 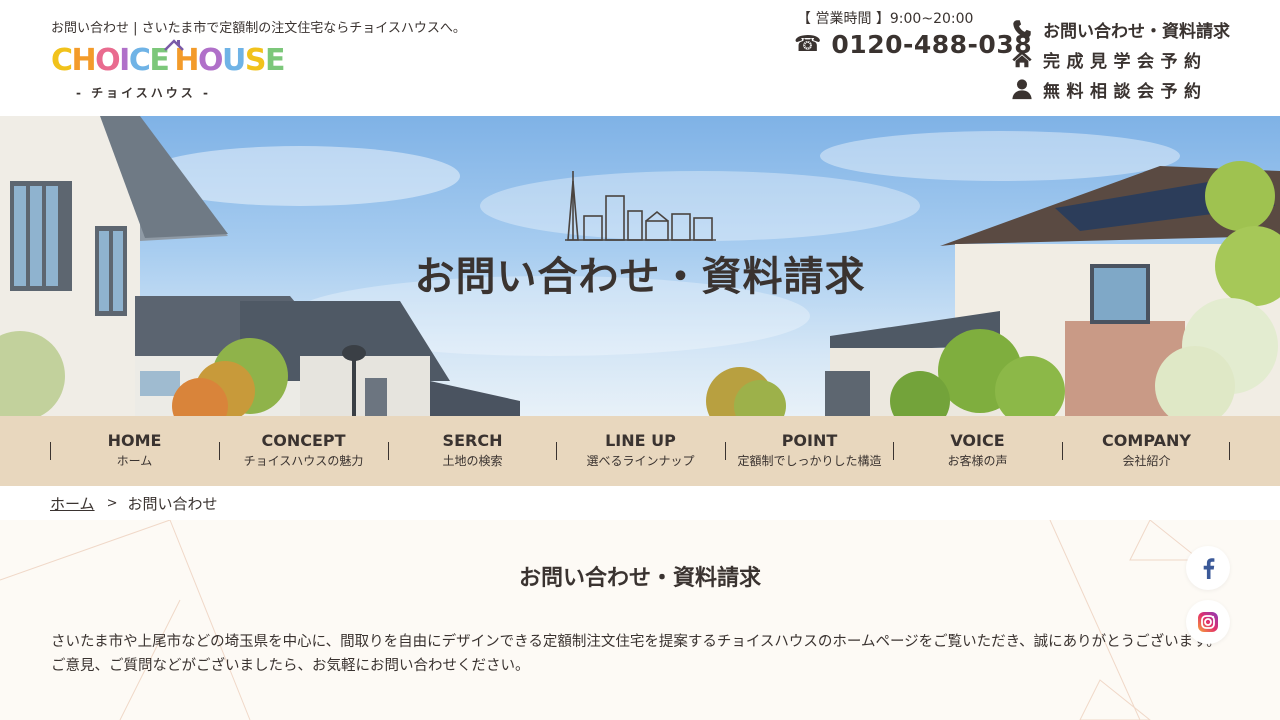 I want to click on header-links: お問い合わせ・資料請求 完成見学会予約 無料相談会予約, so click(x=1120, y=59).